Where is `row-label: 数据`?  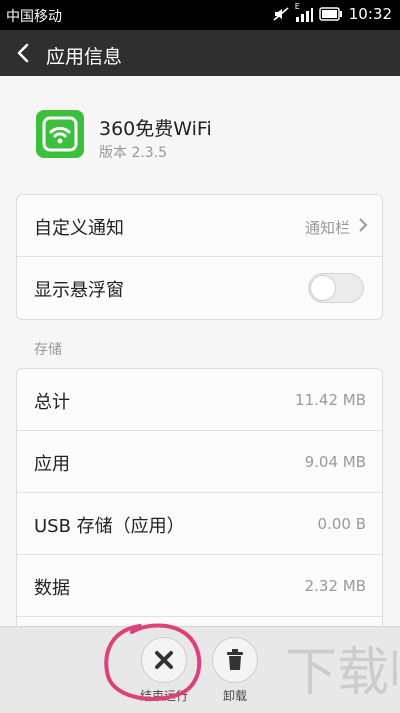 row-label: 数据 is located at coordinates (52, 588).